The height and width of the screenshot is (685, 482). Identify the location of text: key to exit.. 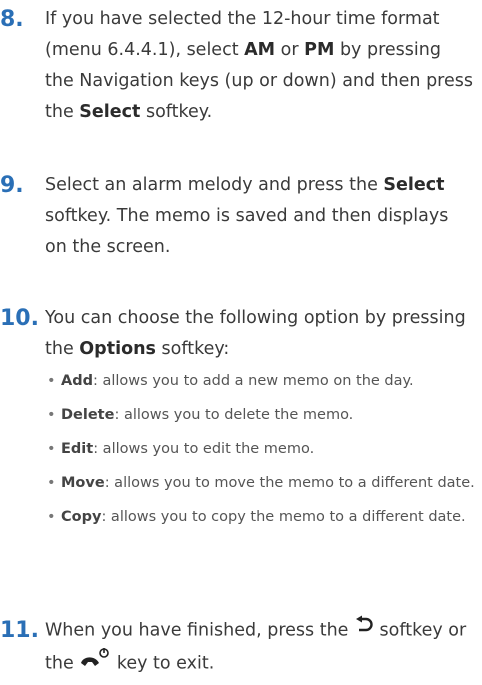
(163, 663).